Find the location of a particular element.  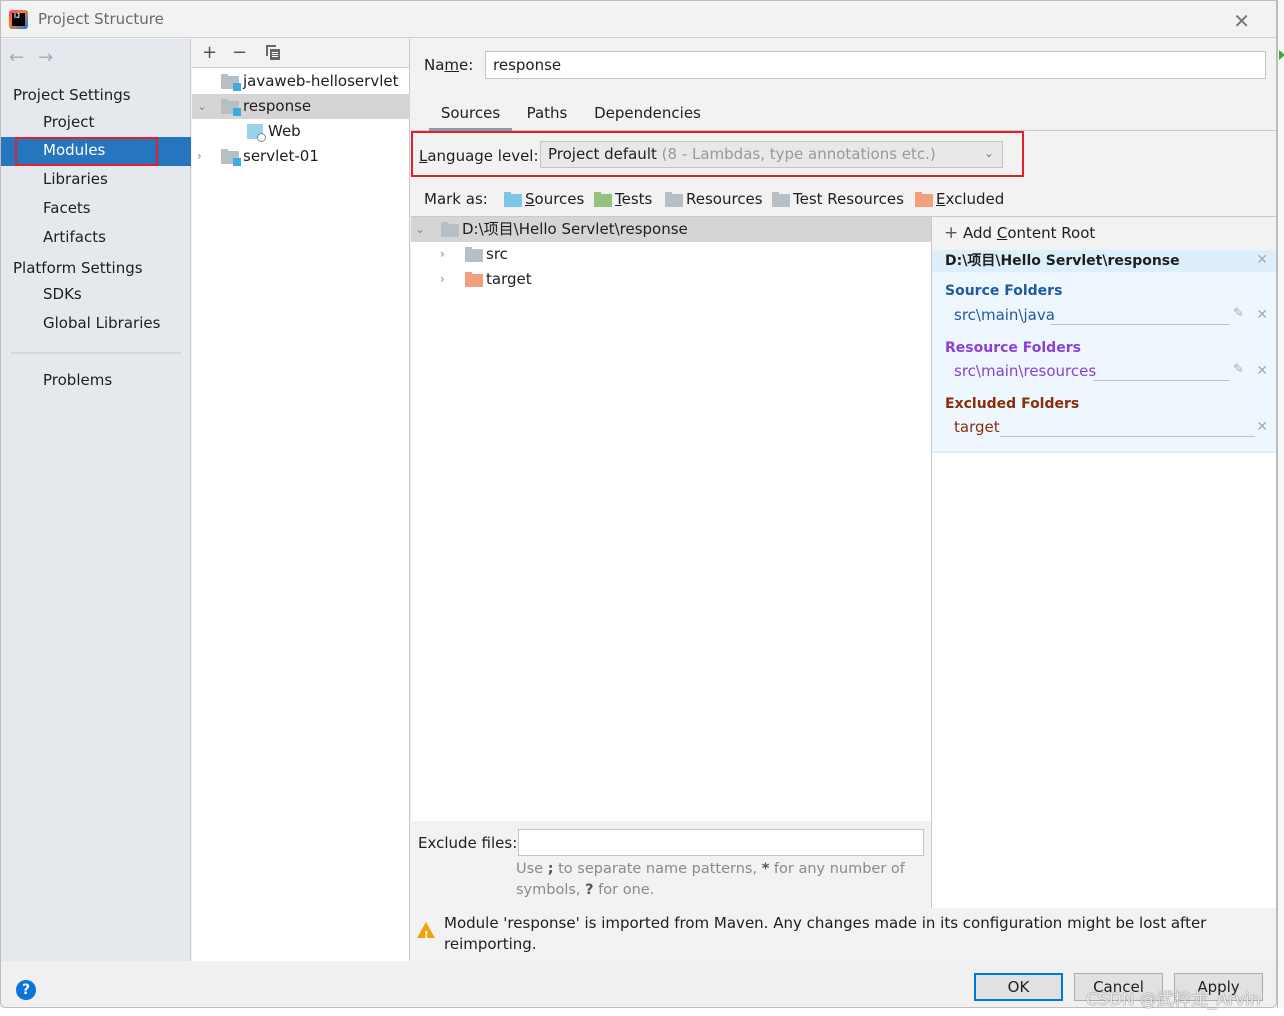

tree-row-target: › target is located at coordinates (671, 279).